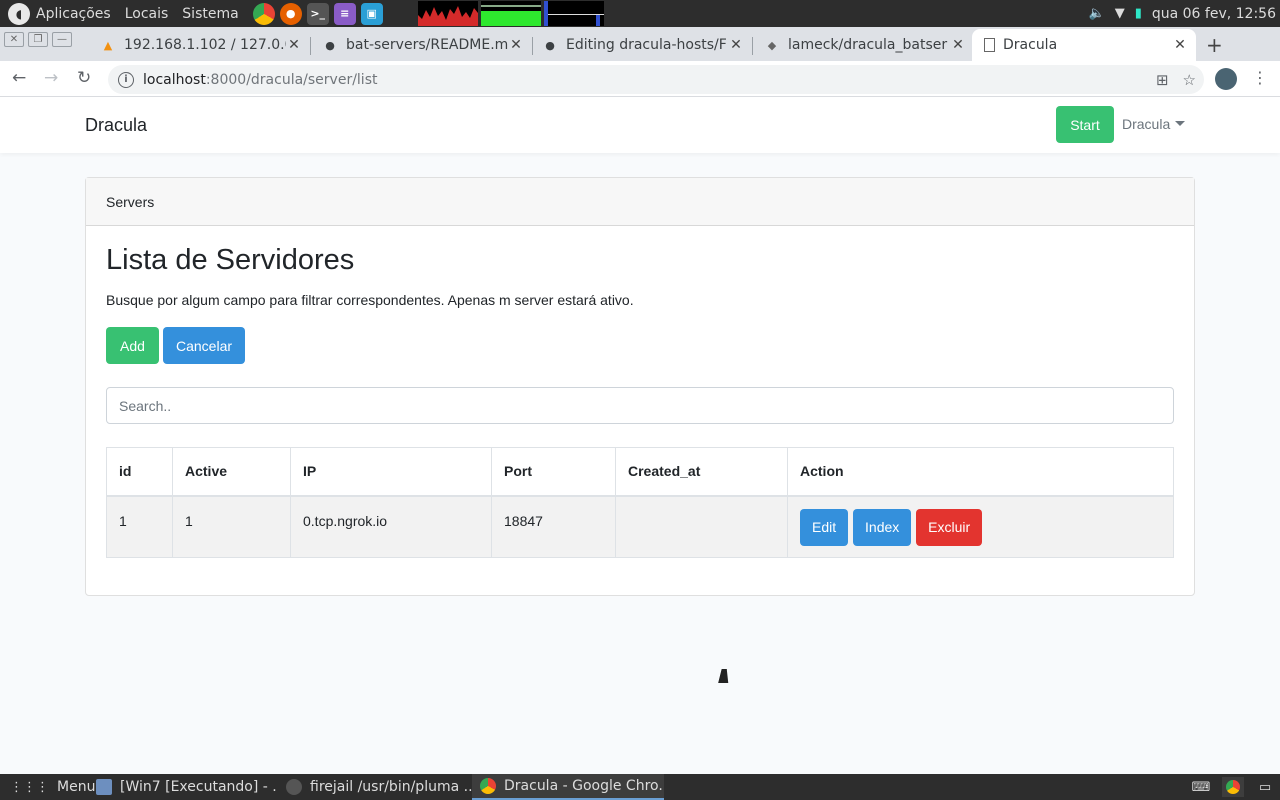 This screenshot has width=1280, height=800. Describe the element at coordinates (640, 405) in the screenshot. I see `search-input` at that location.